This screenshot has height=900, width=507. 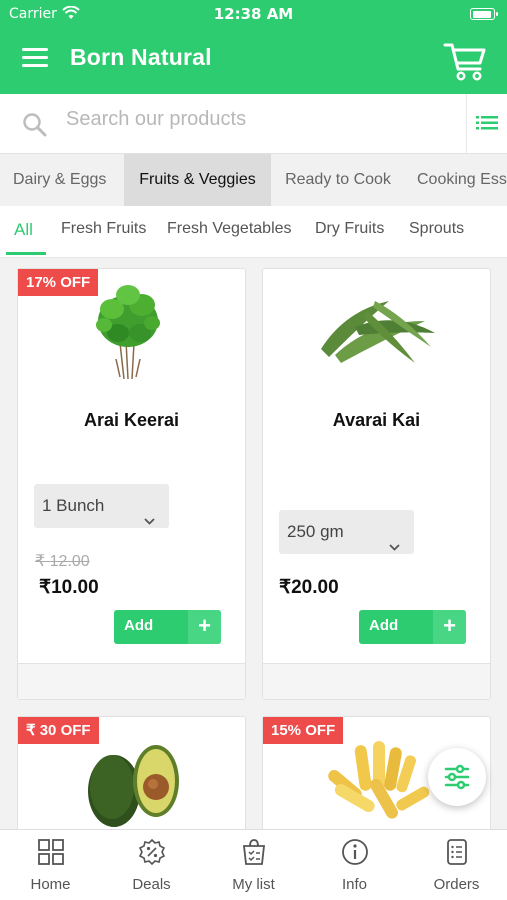 What do you see at coordinates (69, 587) in the screenshot?
I see `sale-price: ₹10.00` at bounding box center [69, 587].